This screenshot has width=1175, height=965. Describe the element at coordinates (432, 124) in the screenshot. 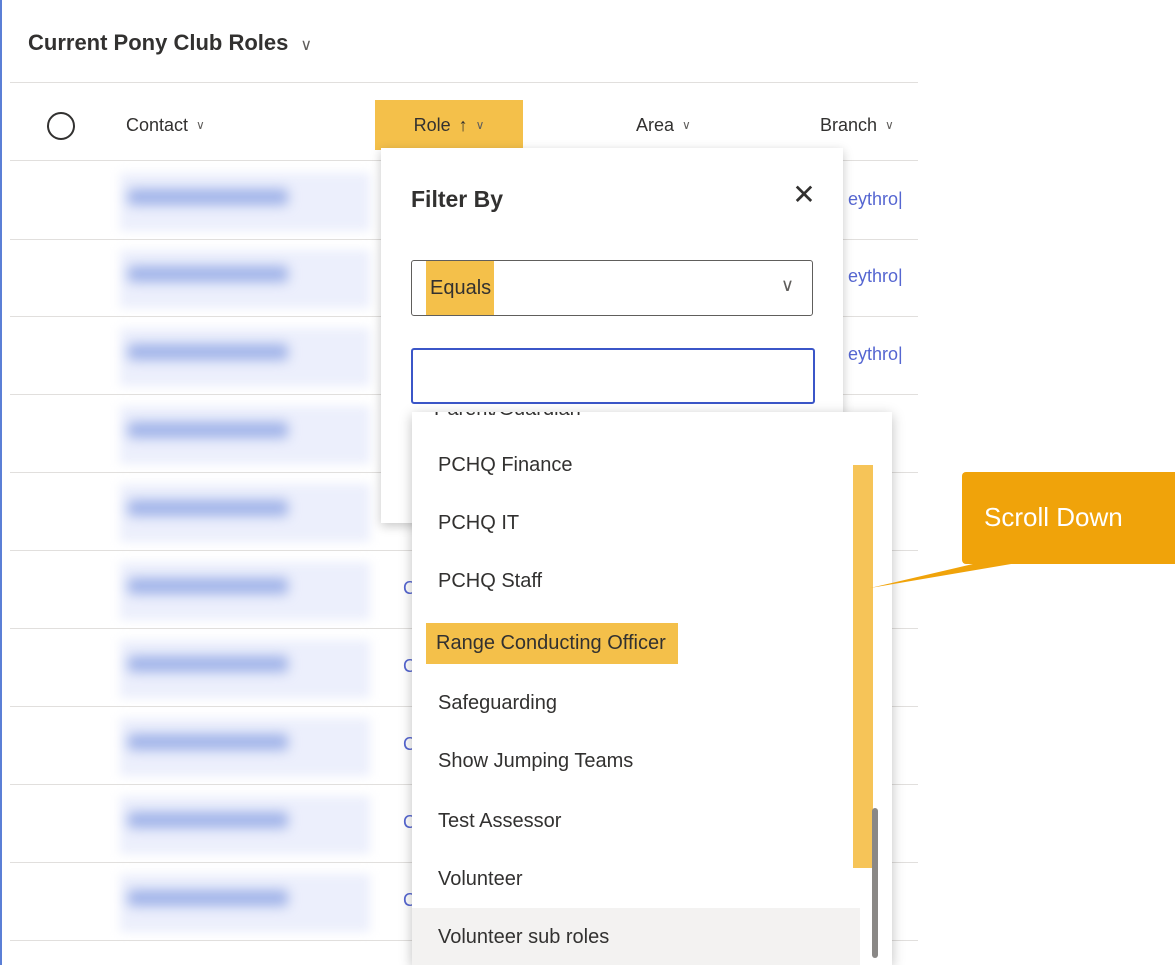

I see `column-label: Role` at that location.